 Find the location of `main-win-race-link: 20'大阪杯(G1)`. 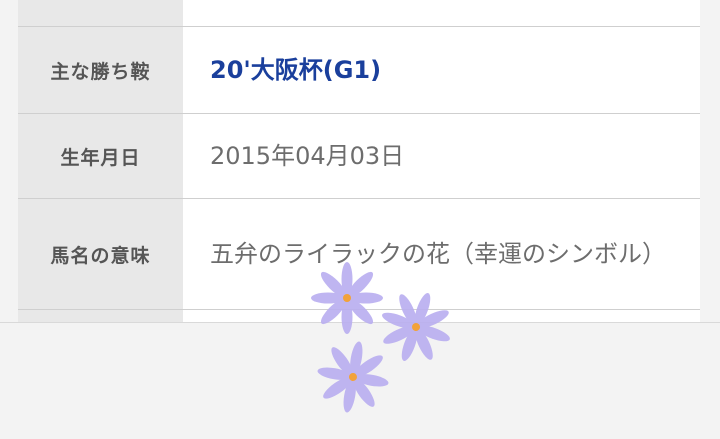

main-win-race-link: 20'大阪杯(G1) is located at coordinates (446, 70).